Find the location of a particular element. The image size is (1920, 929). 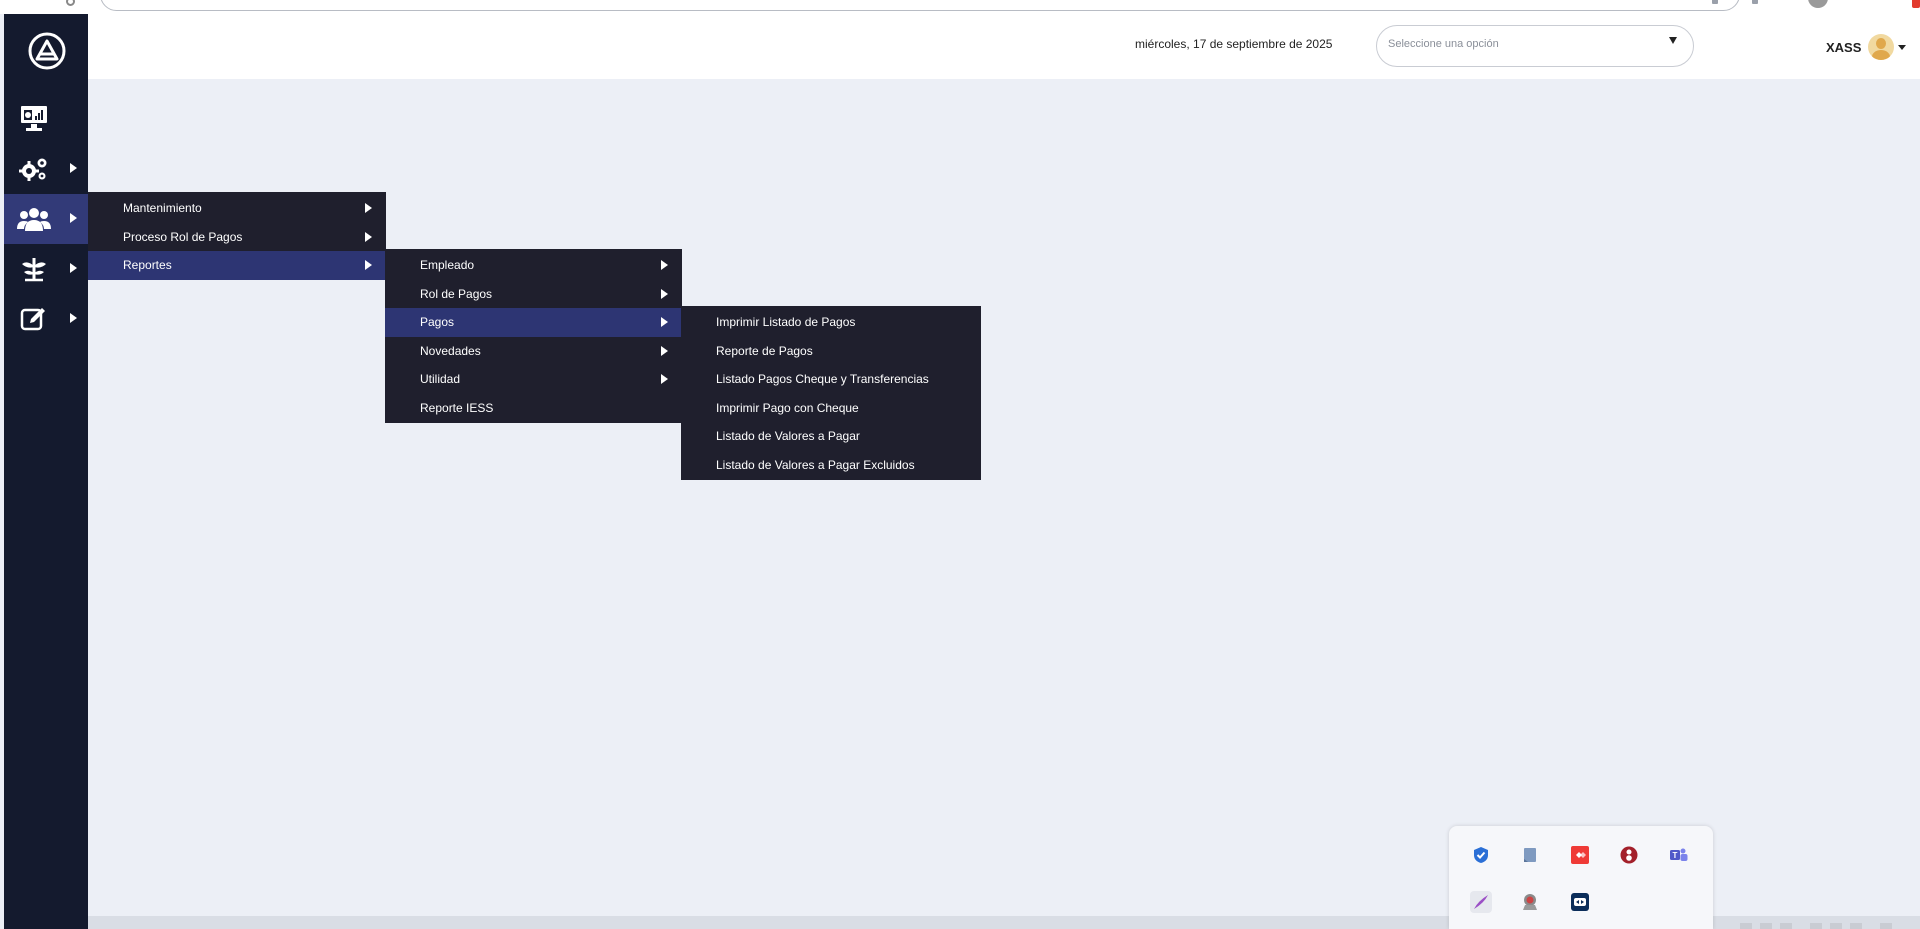

menu-item-listado-valores-a-pagar: Listado de Valores a Pagar is located at coordinates (831, 436).